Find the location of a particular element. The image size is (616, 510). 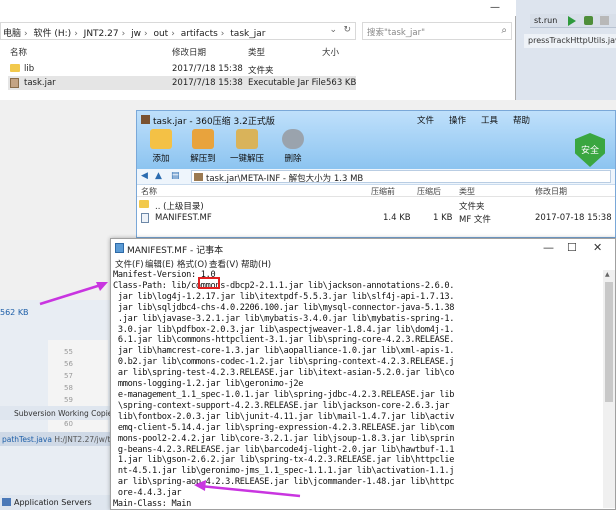

notepad-menubar: 文件(F) 编辑(E) 格式(O) 查看(V) 帮助(H) is located at coordinates (363, 263).